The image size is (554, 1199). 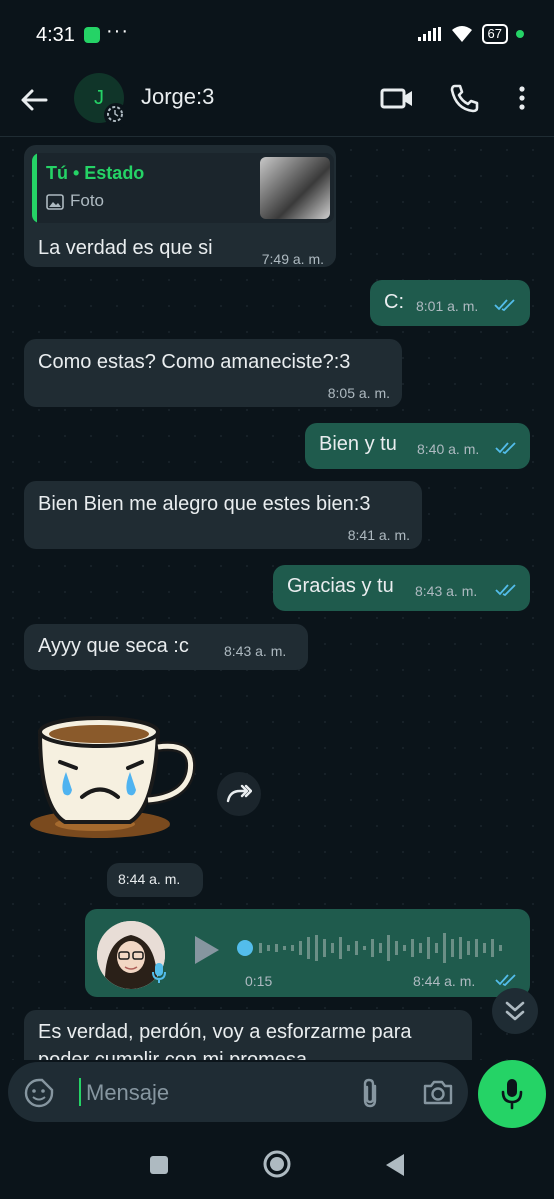 I want to click on forward-icon, so click(x=239, y=793).